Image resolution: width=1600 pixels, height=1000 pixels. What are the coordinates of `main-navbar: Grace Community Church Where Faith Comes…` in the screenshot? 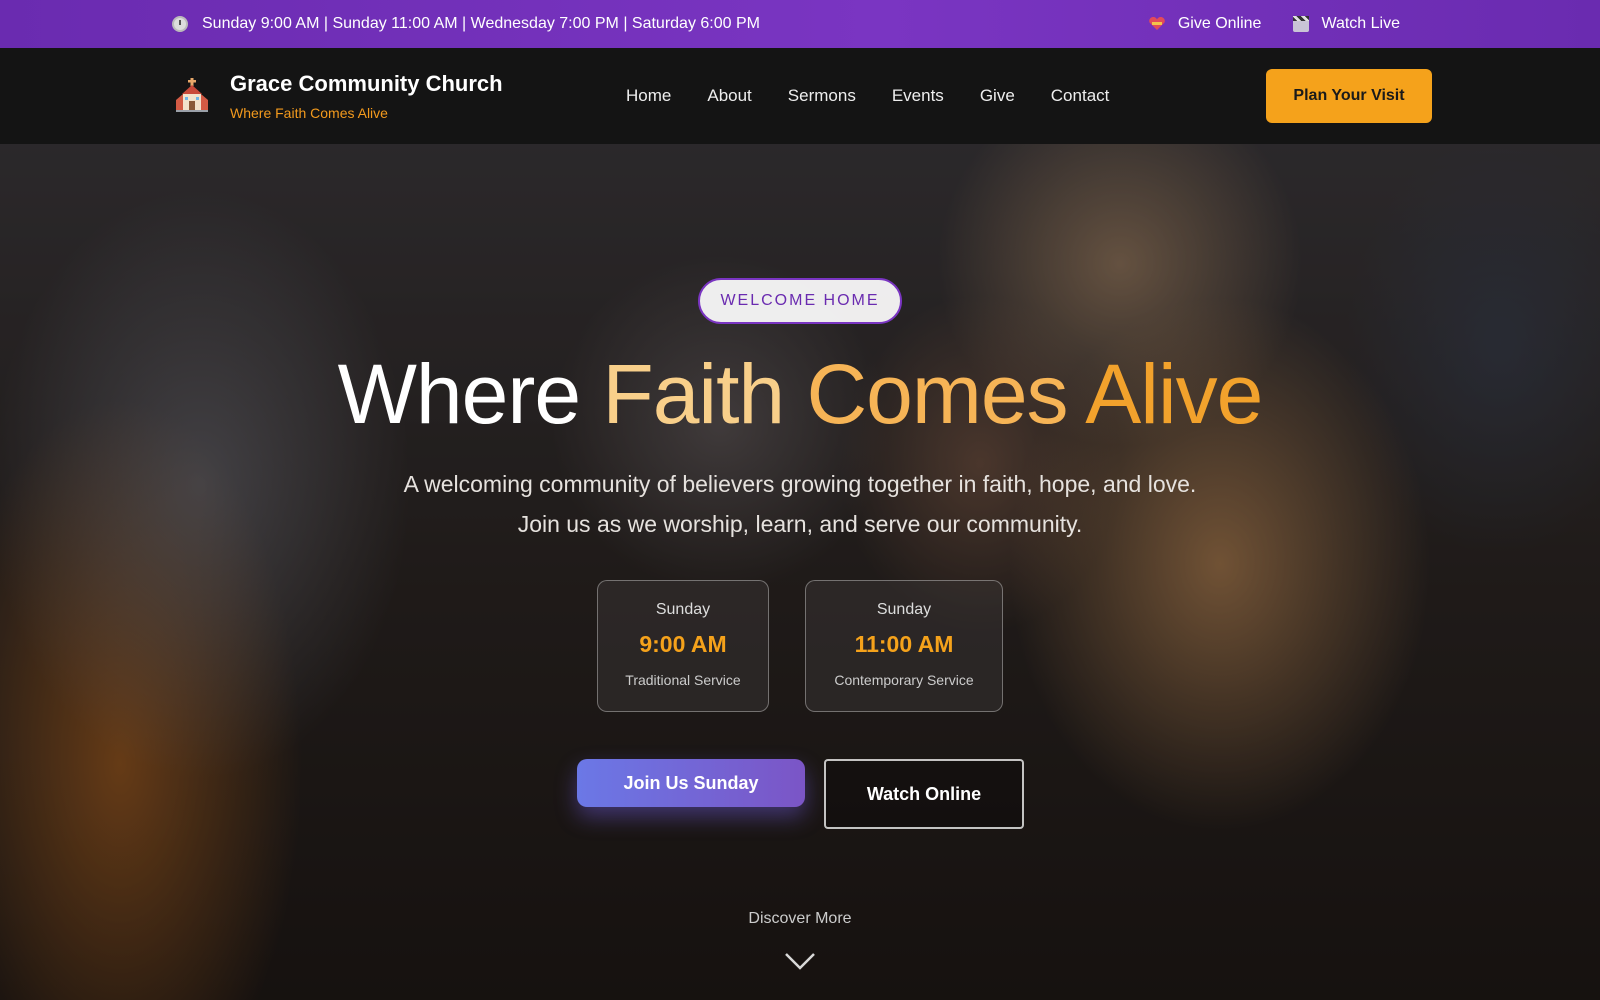 It's located at (800, 96).